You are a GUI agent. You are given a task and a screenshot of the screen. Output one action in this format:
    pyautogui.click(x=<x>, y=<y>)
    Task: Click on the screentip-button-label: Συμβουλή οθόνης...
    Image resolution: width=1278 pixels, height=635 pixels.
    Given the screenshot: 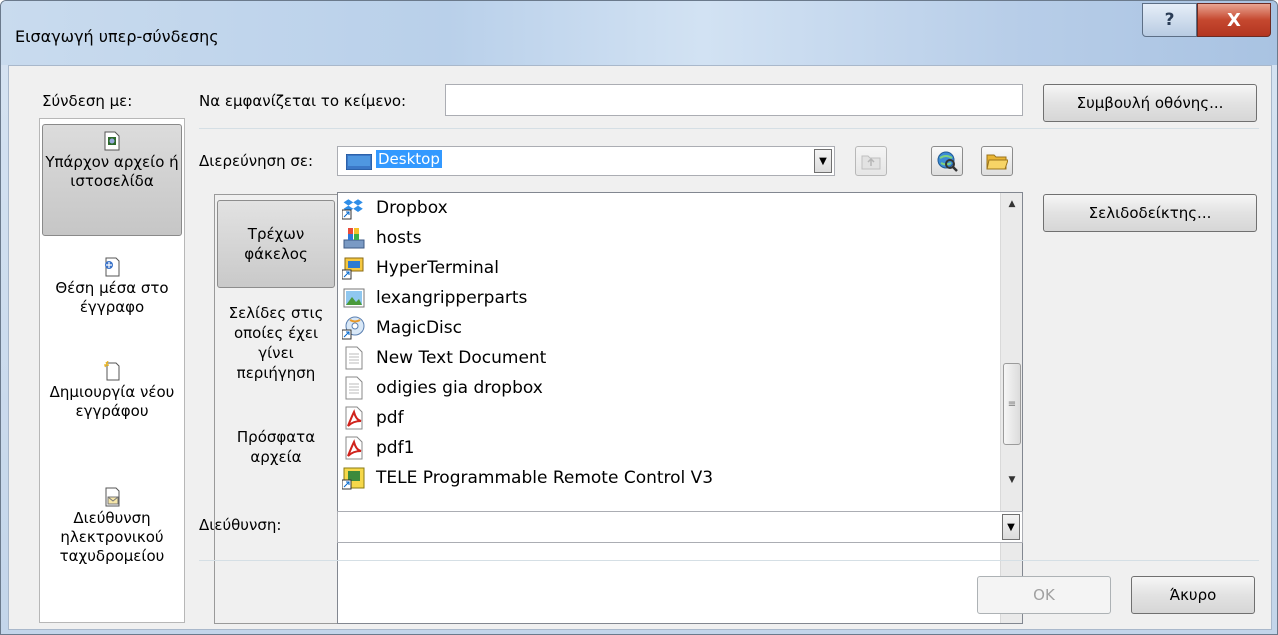 What is the action you would take?
    pyautogui.click(x=1150, y=103)
    